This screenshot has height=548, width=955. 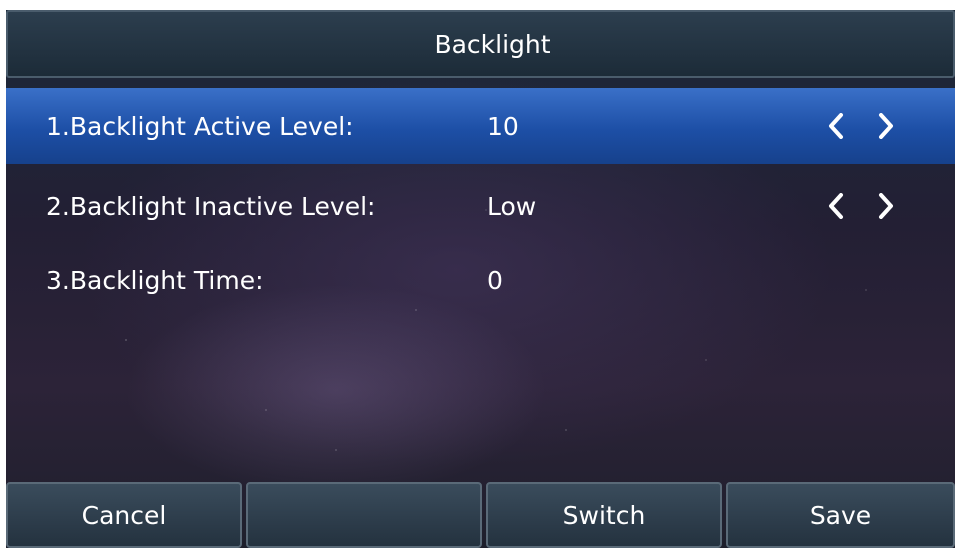 What do you see at coordinates (480, 126) in the screenshot?
I see `menu-item-backlight-active-level: 1.Backlight Active Level: 10` at bounding box center [480, 126].